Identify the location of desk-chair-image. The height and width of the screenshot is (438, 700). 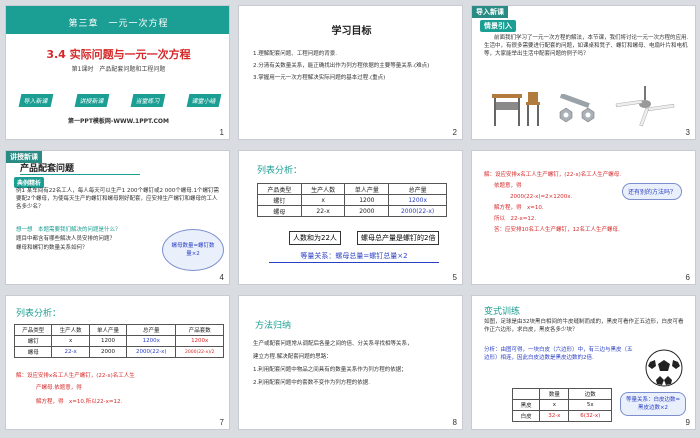
(516, 109).